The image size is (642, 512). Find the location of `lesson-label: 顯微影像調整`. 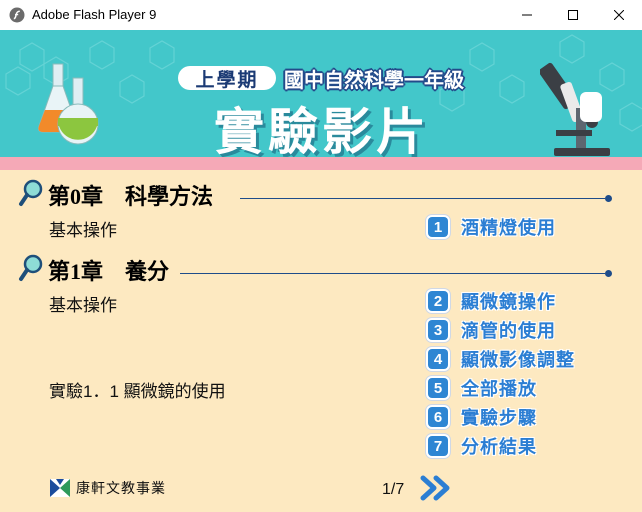

lesson-label: 顯微影像調整 is located at coordinates (518, 360).